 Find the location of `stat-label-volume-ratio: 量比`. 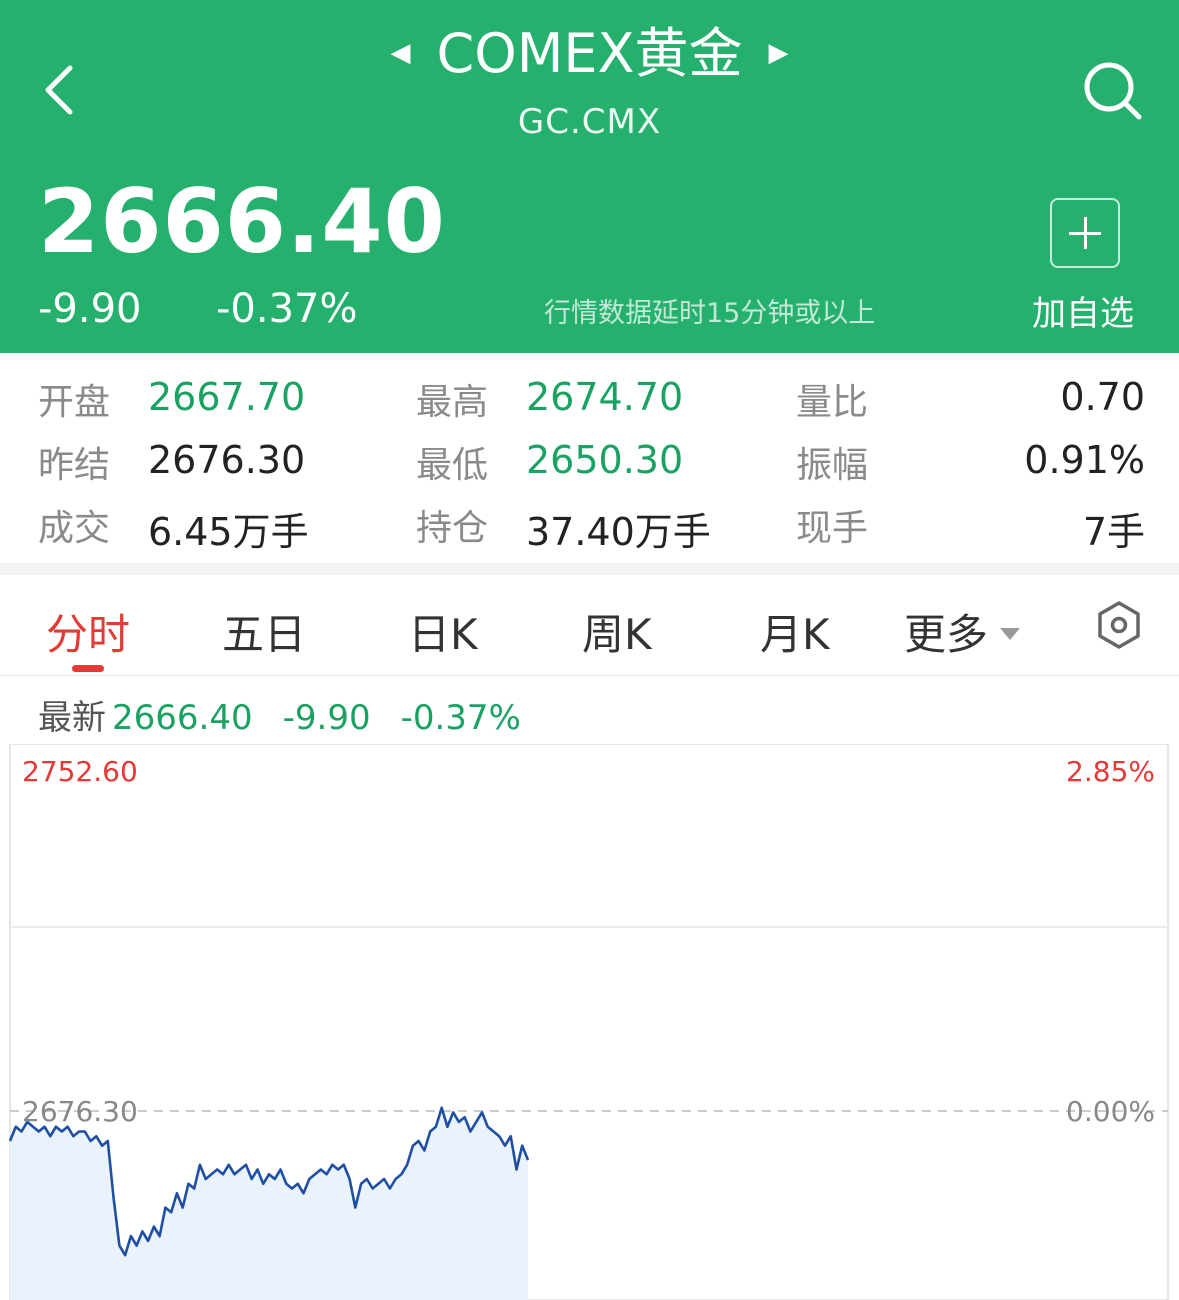

stat-label-volume-ratio: 量比 is located at coordinates (832, 402).